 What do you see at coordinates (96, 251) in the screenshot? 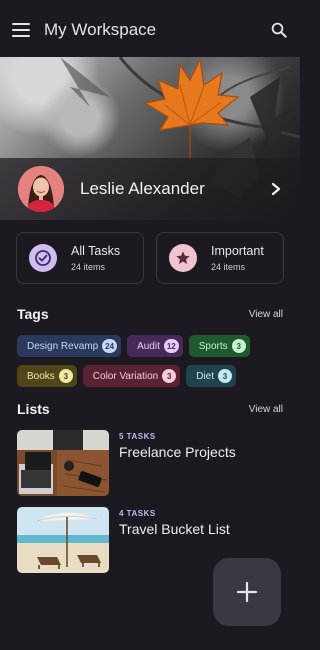
I see `card-title: All Tasks` at bounding box center [96, 251].